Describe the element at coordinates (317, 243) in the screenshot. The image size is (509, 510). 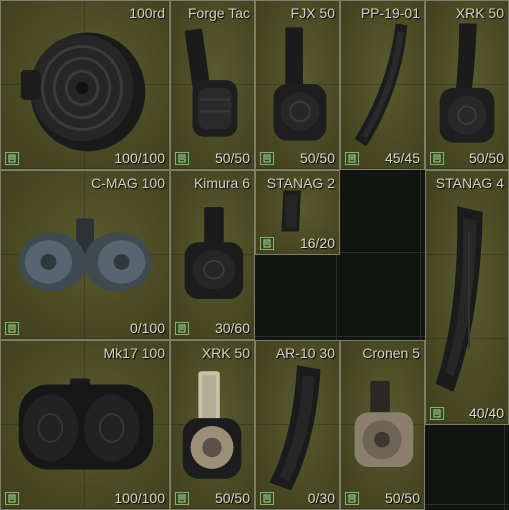
I see `ammo-count: 16/20` at that location.